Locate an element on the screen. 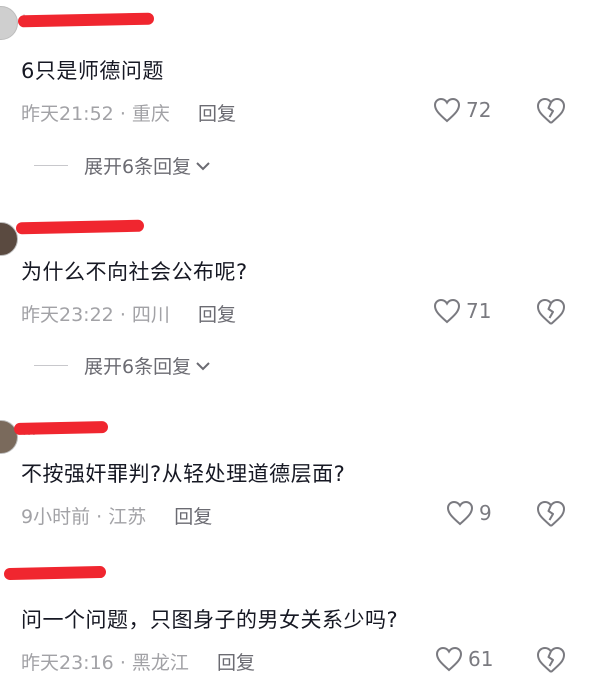  like-count: 61 is located at coordinates (481, 659).